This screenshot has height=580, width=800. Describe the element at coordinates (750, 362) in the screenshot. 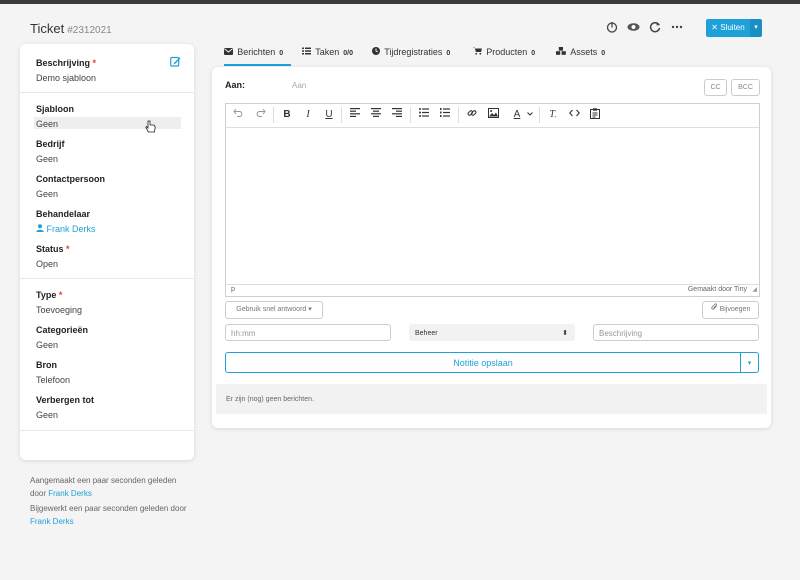

I see `save-dropdown-button: ▾` at that location.